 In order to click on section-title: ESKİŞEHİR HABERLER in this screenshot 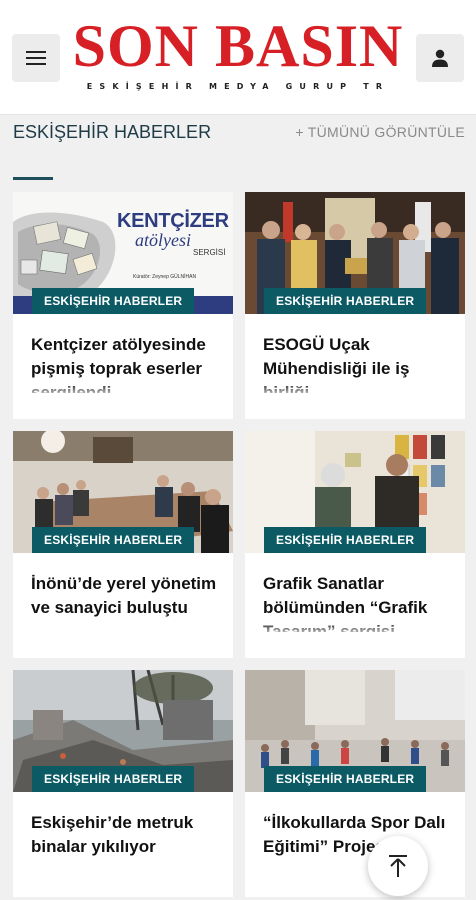, I will do `click(112, 132)`.